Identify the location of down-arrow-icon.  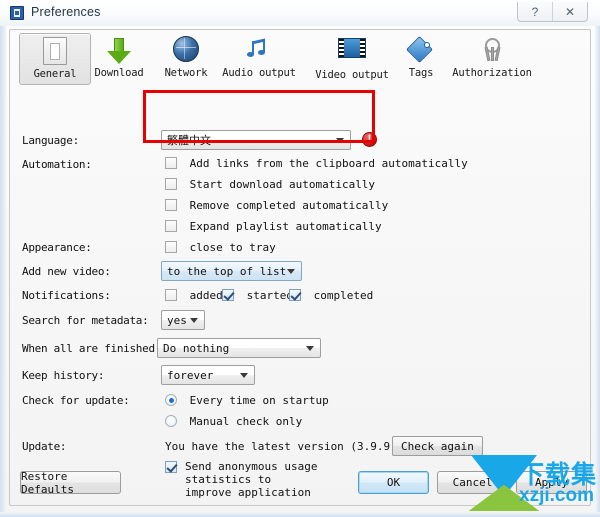
(119, 51).